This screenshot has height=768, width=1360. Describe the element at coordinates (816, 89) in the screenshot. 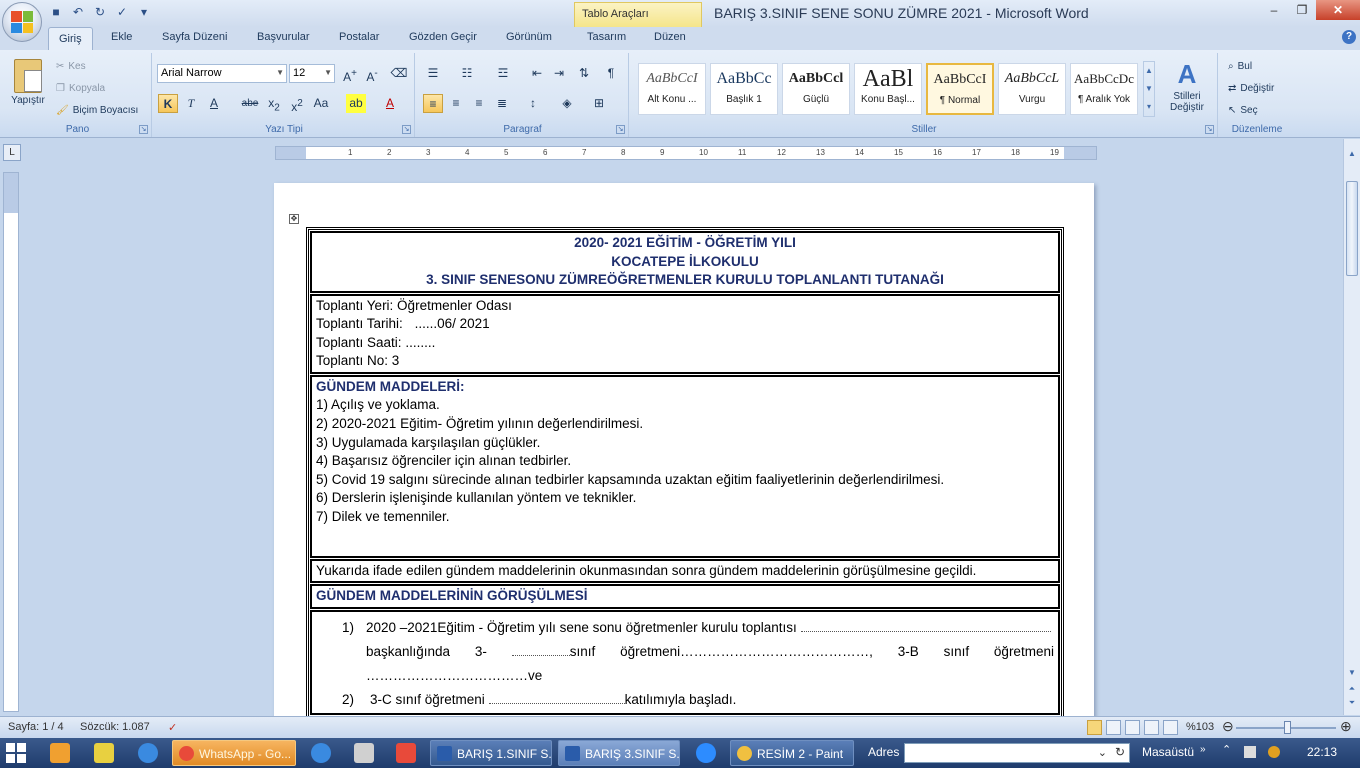

I see `style-strong: AaBbCcl Güçlü` at that location.